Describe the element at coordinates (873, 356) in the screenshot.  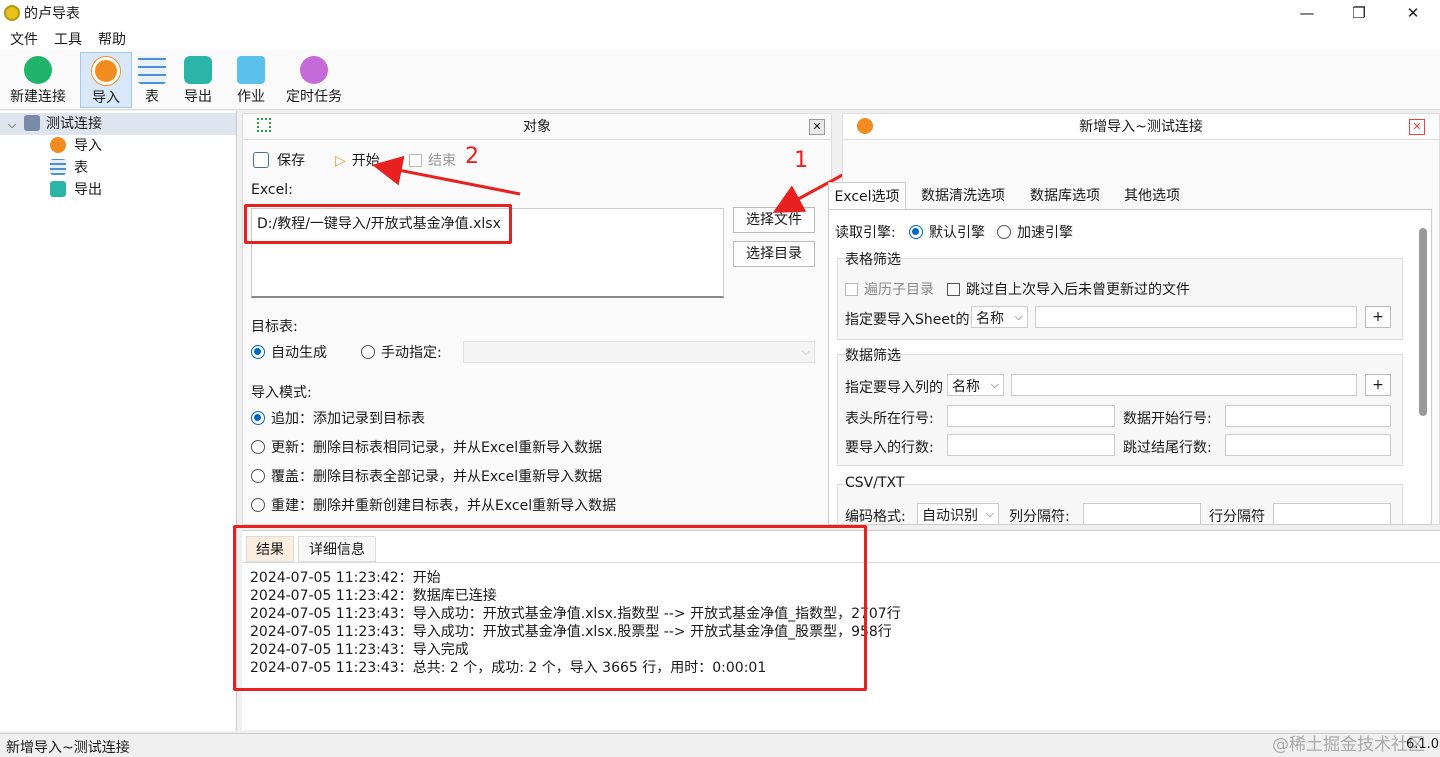
I see `data-filter-title: 数据筛选` at that location.